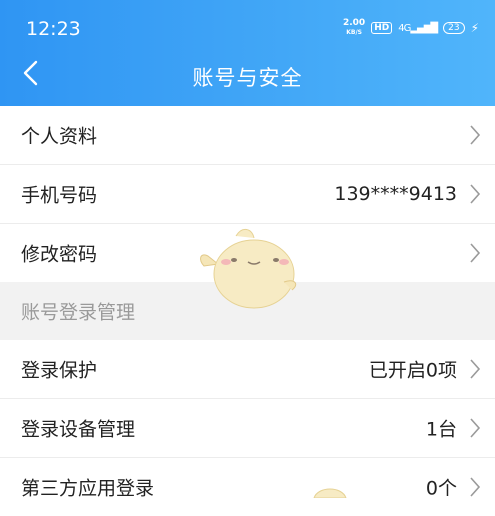  Describe the element at coordinates (441, 429) in the screenshot. I see `row-value: 1台` at that location.